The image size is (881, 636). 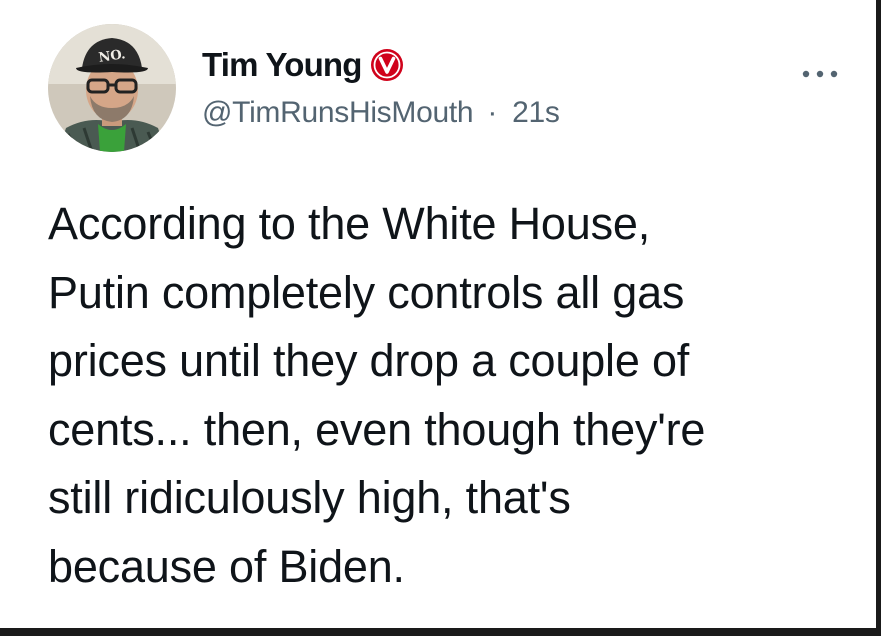 What do you see at coordinates (226, 566) in the screenshot?
I see `tweet-text-line: because of Biden.` at bounding box center [226, 566].